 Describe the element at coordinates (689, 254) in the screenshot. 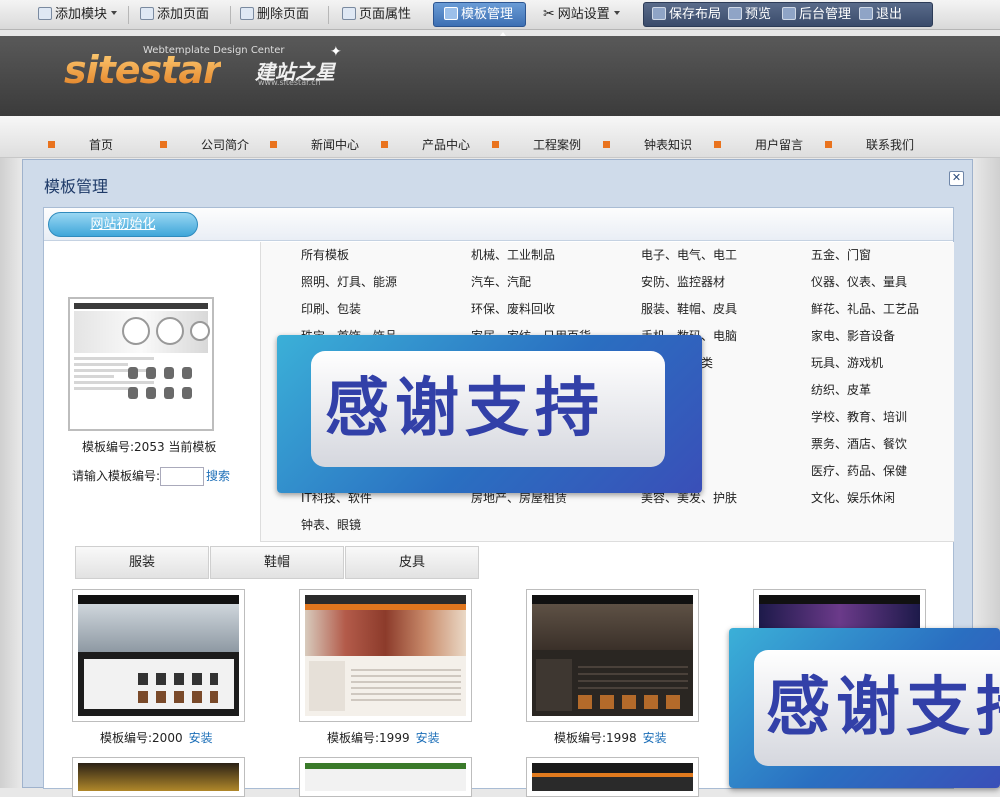

I see `category-link: 电子、电气、电工` at that location.